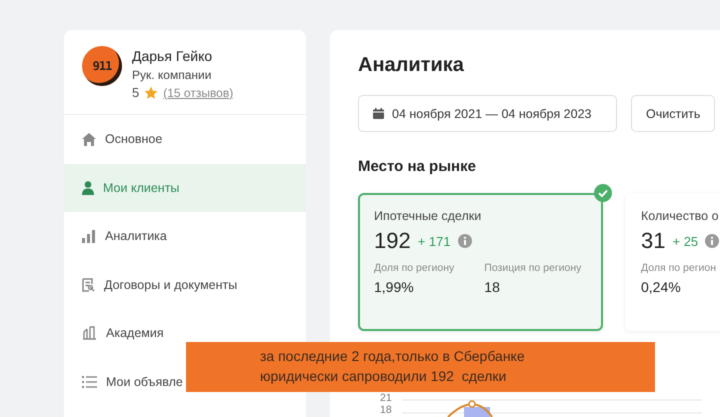 Image resolution: width=720 pixels, height=417 pixels. I want to click on sidebar-item: Академия, so click(114, 333).